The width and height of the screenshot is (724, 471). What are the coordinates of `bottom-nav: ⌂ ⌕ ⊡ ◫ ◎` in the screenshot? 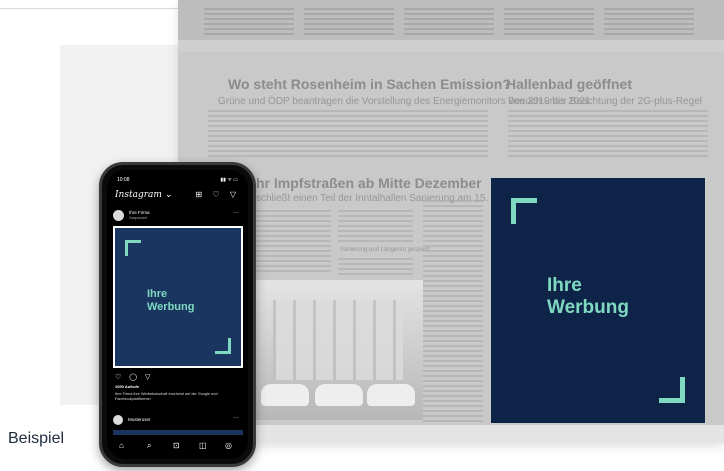 It's located at (177, 447).